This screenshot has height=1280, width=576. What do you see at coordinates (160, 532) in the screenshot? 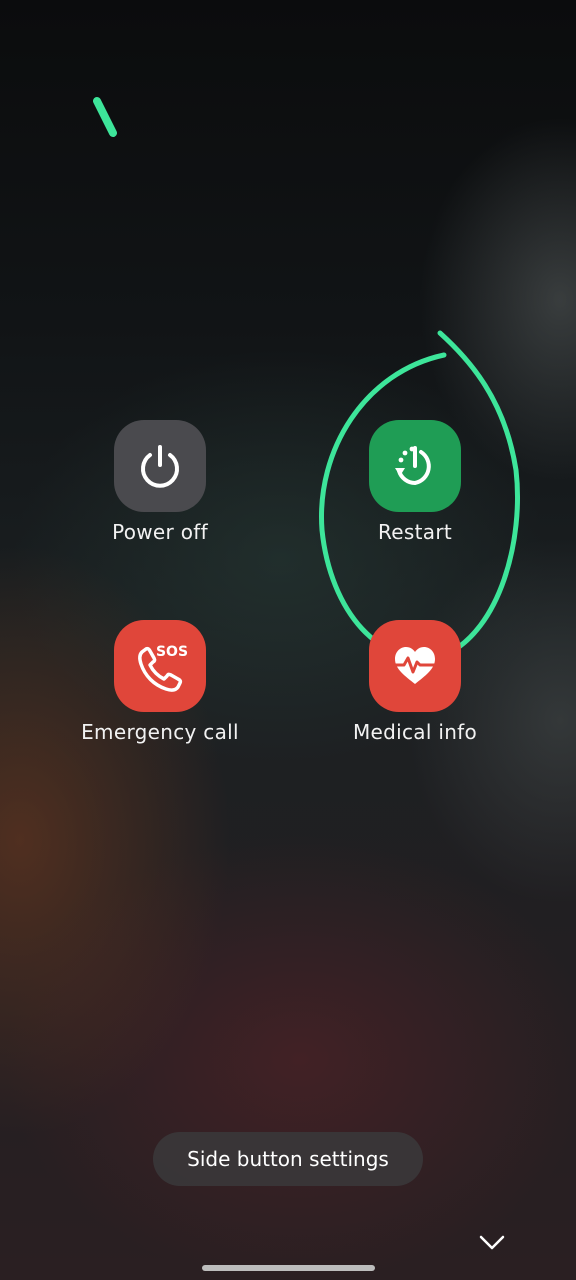
I see `power-off-label: Power off` at bounding box center [160, 532].